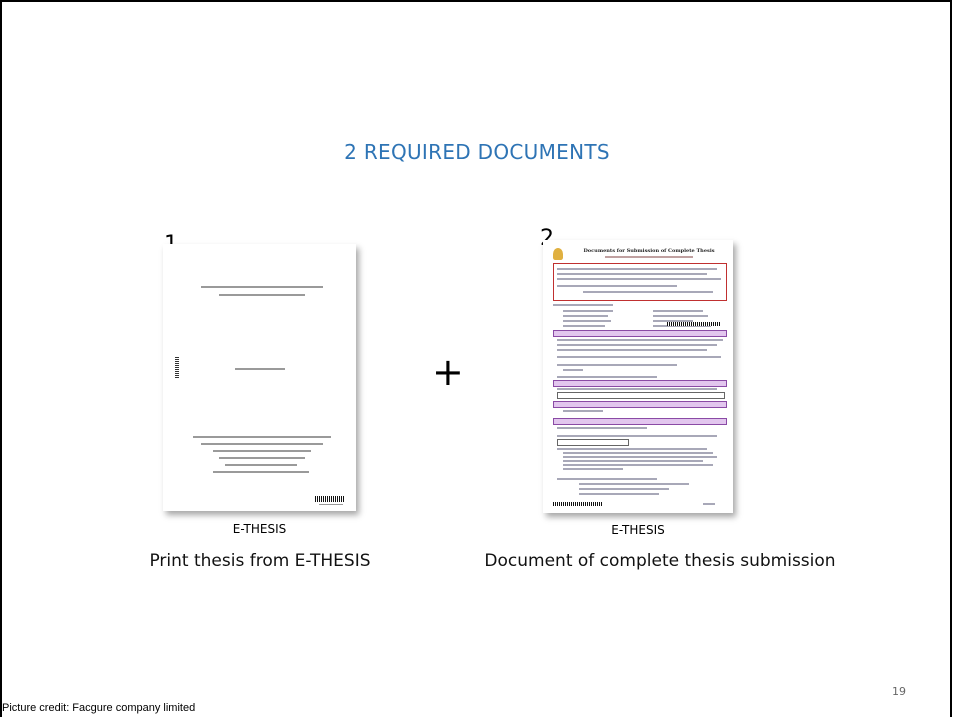  Describe the element at coordinates (260, 561) in the screenshot. I see `doc1-caption: Print thesis from E-THESIS` at that location.